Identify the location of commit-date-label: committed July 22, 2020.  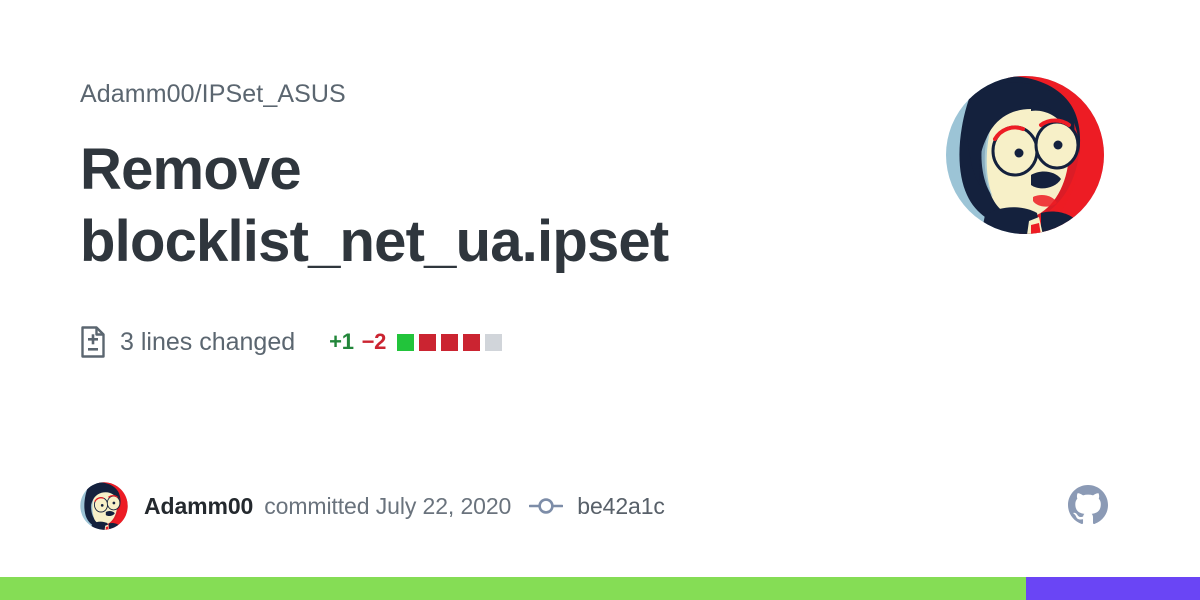
(388, 505).